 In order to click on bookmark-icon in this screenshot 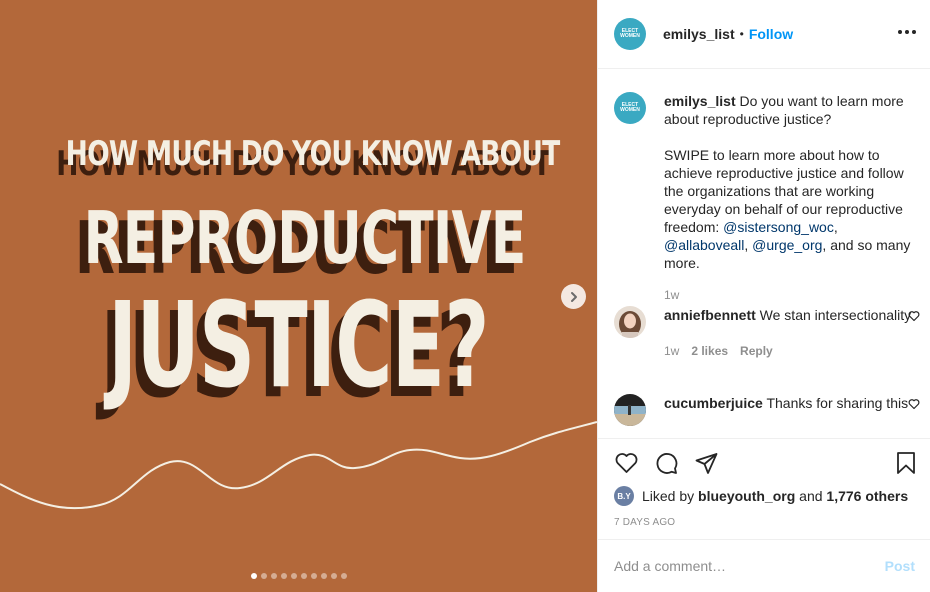, I will do `click(906, 463)`.